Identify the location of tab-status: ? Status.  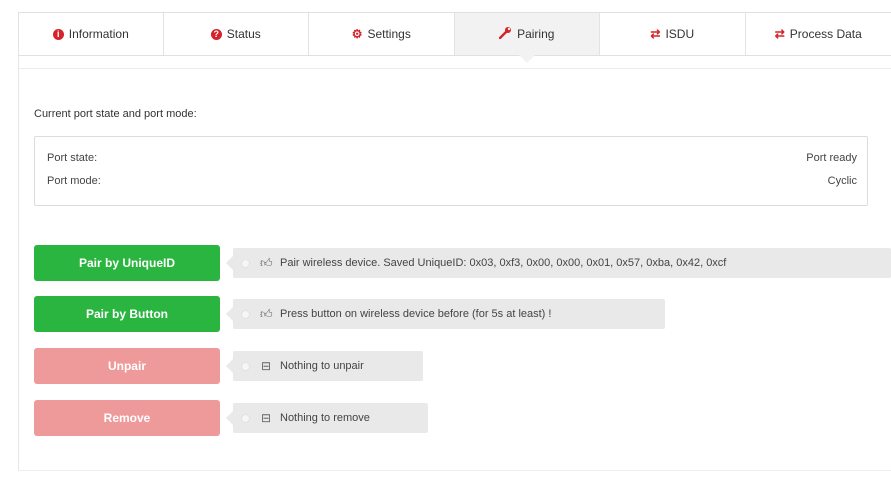
(236, 34).